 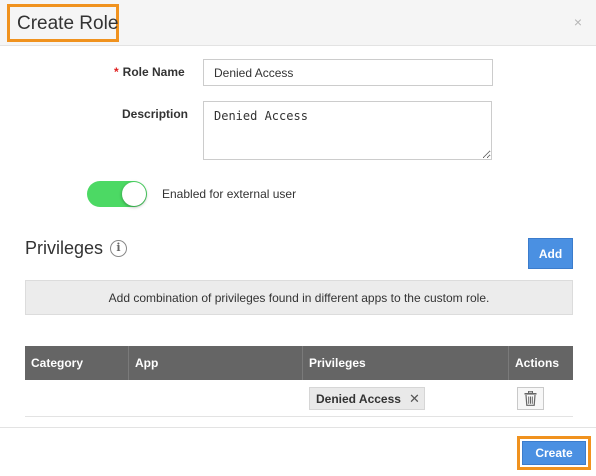 I want to click on dialog-title: Create Role, so click(x=68, y=23).